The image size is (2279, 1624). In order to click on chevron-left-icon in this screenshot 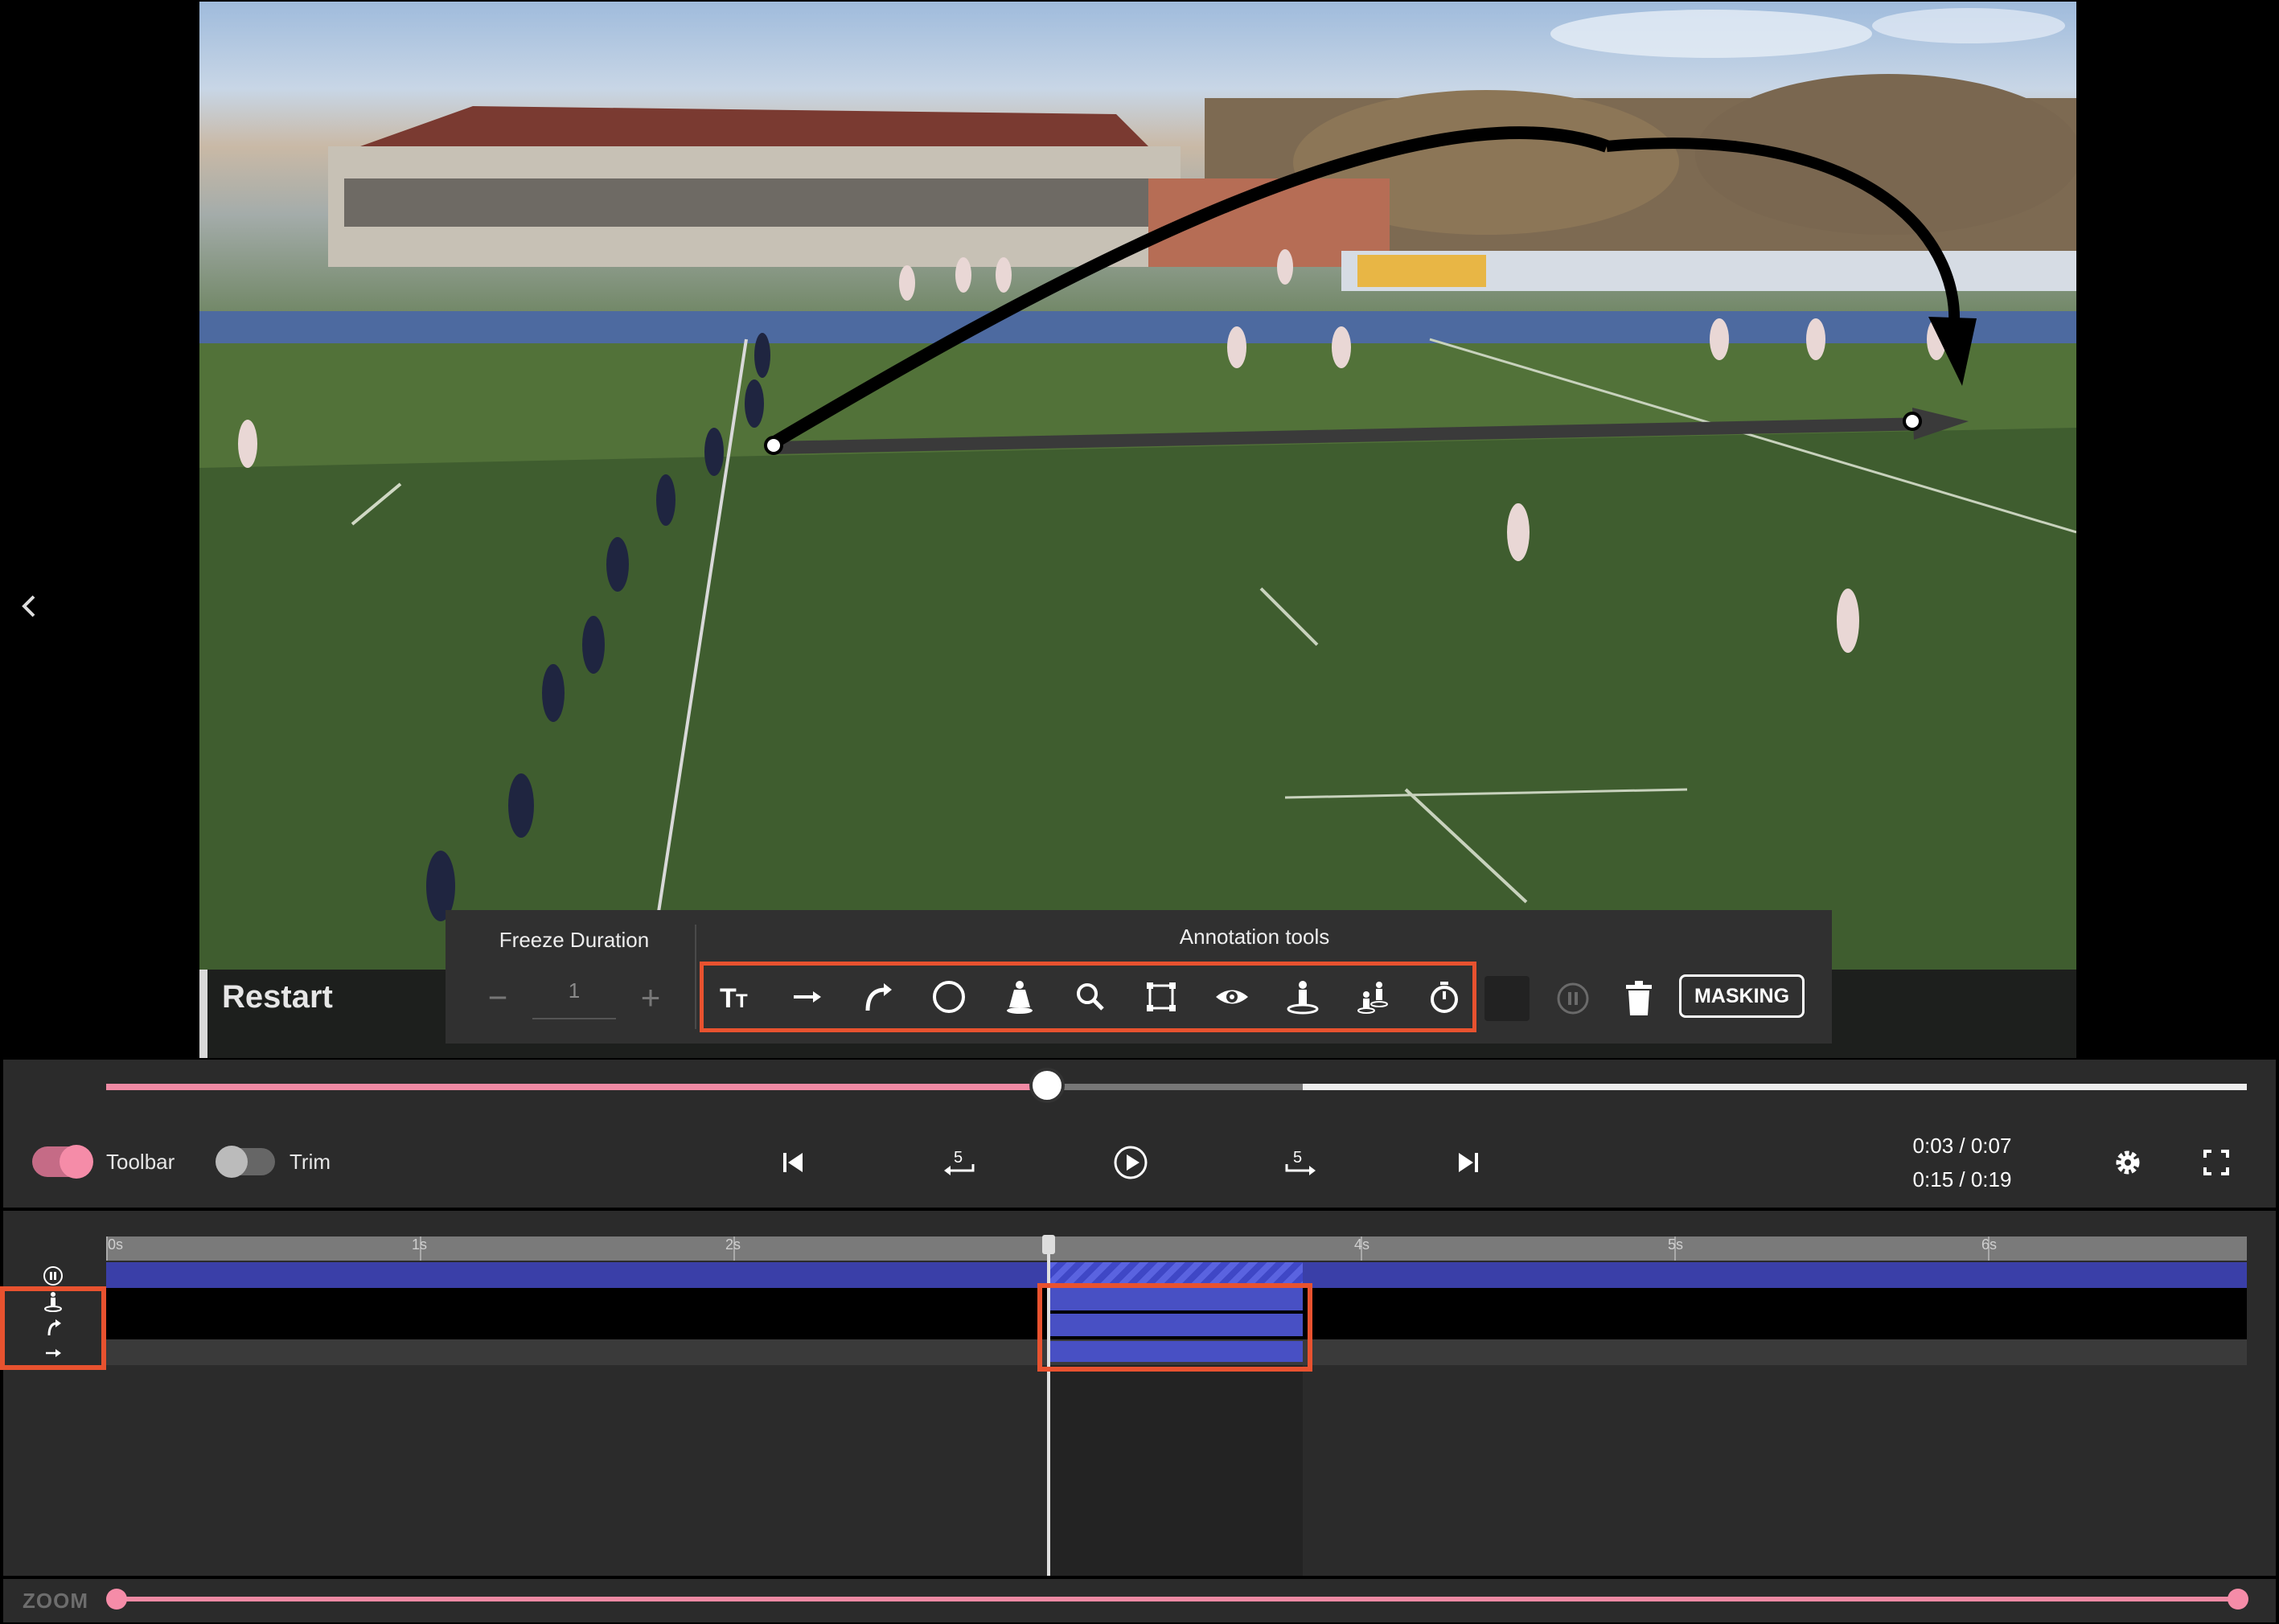, I will do `click(29, 606)`.